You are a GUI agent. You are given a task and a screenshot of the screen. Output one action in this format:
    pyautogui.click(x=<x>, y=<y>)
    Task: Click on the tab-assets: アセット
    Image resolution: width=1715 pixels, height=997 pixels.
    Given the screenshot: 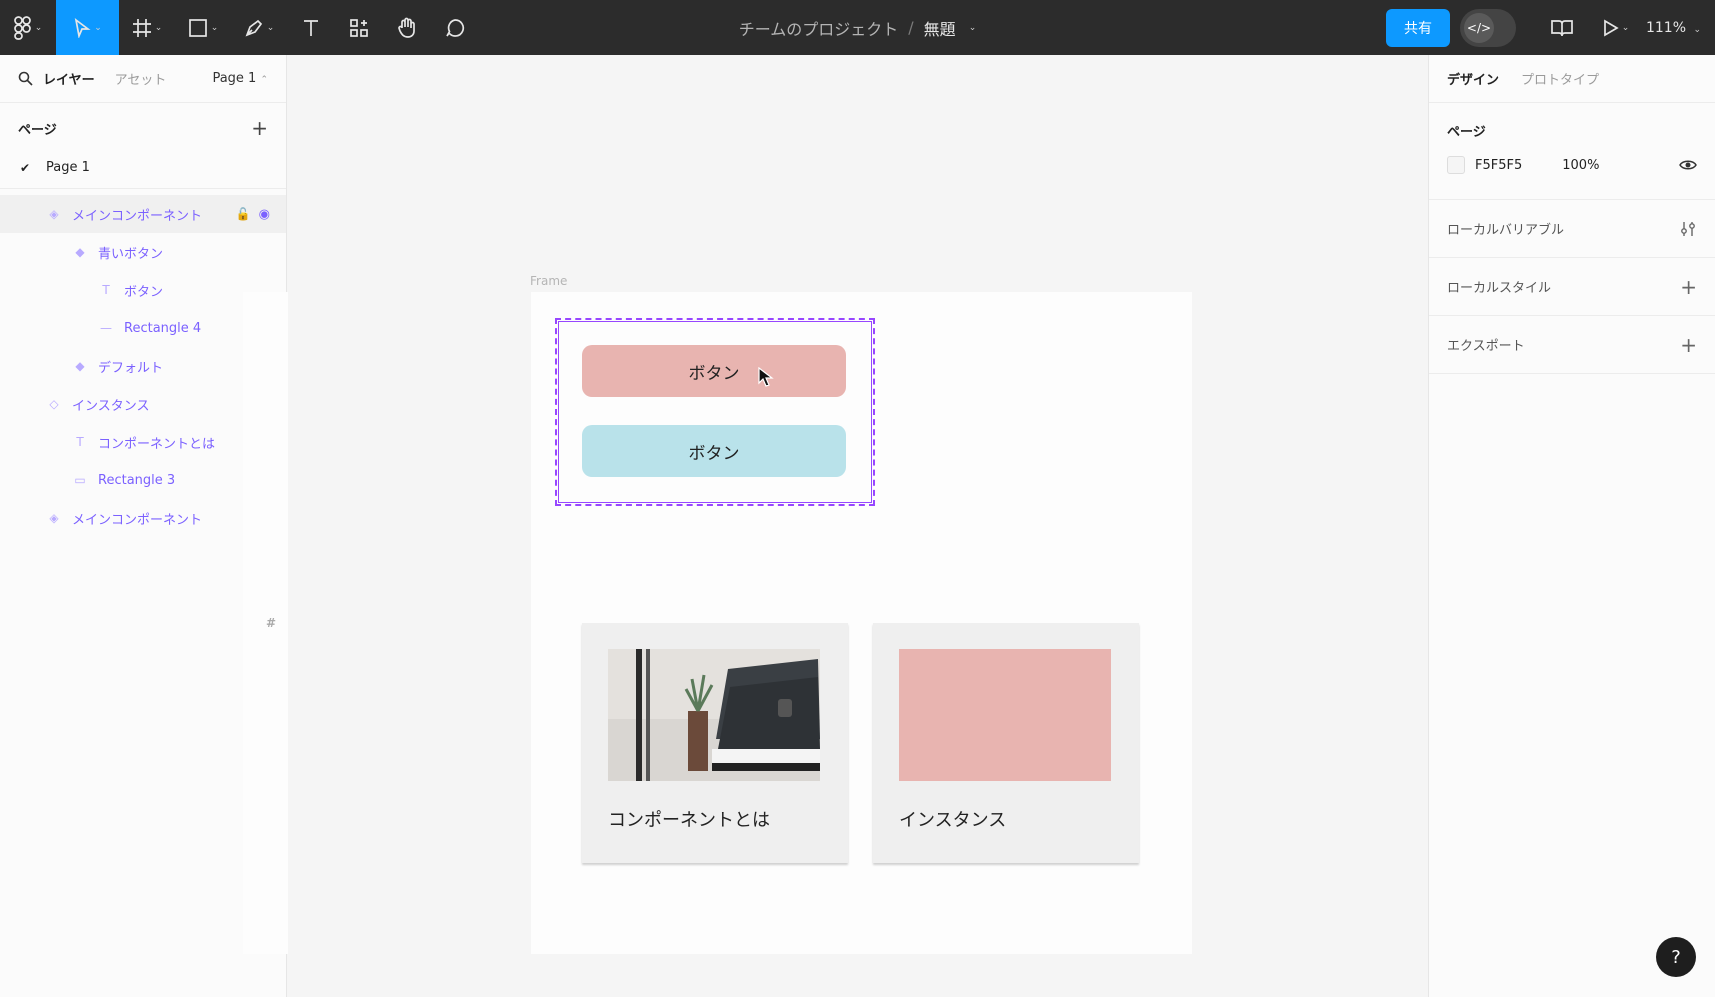 What is the action you would take?
    pyautogui.click(x=141, y=78)
    